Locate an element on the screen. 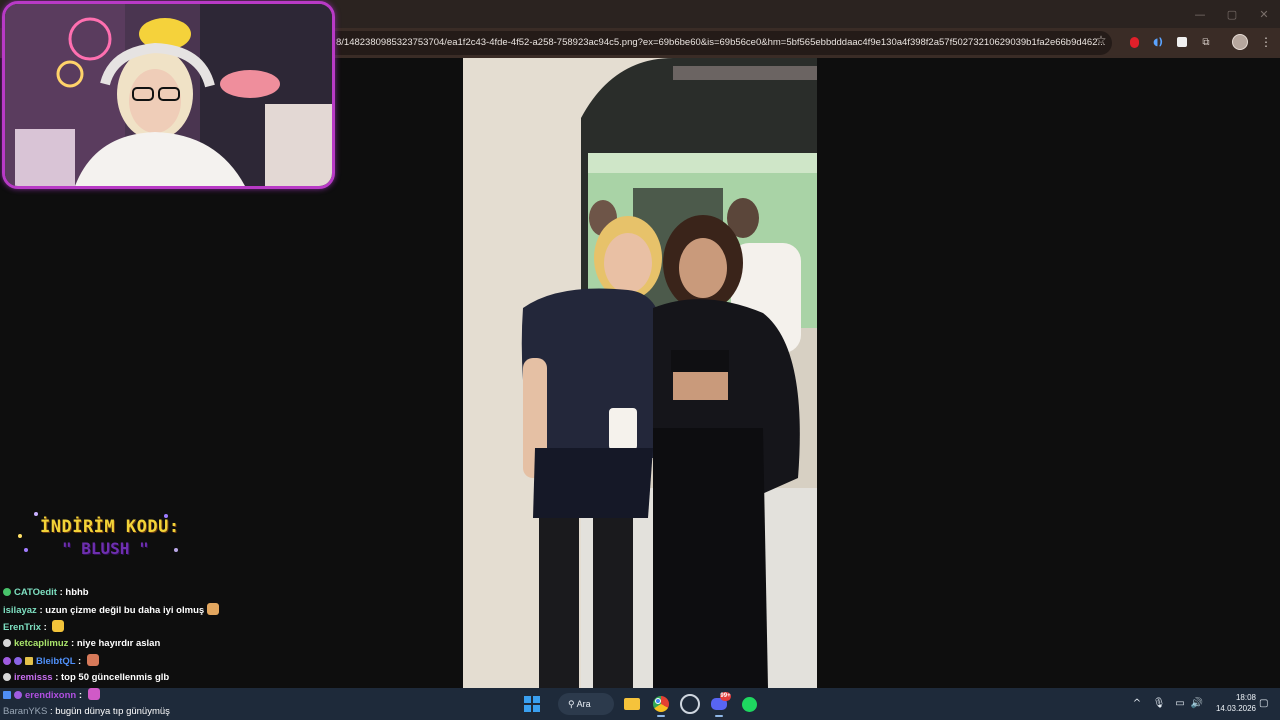 The height and width of the screenshot is (720, 1280). chat-username: BaranYKS is located at coordinates (25, 711).